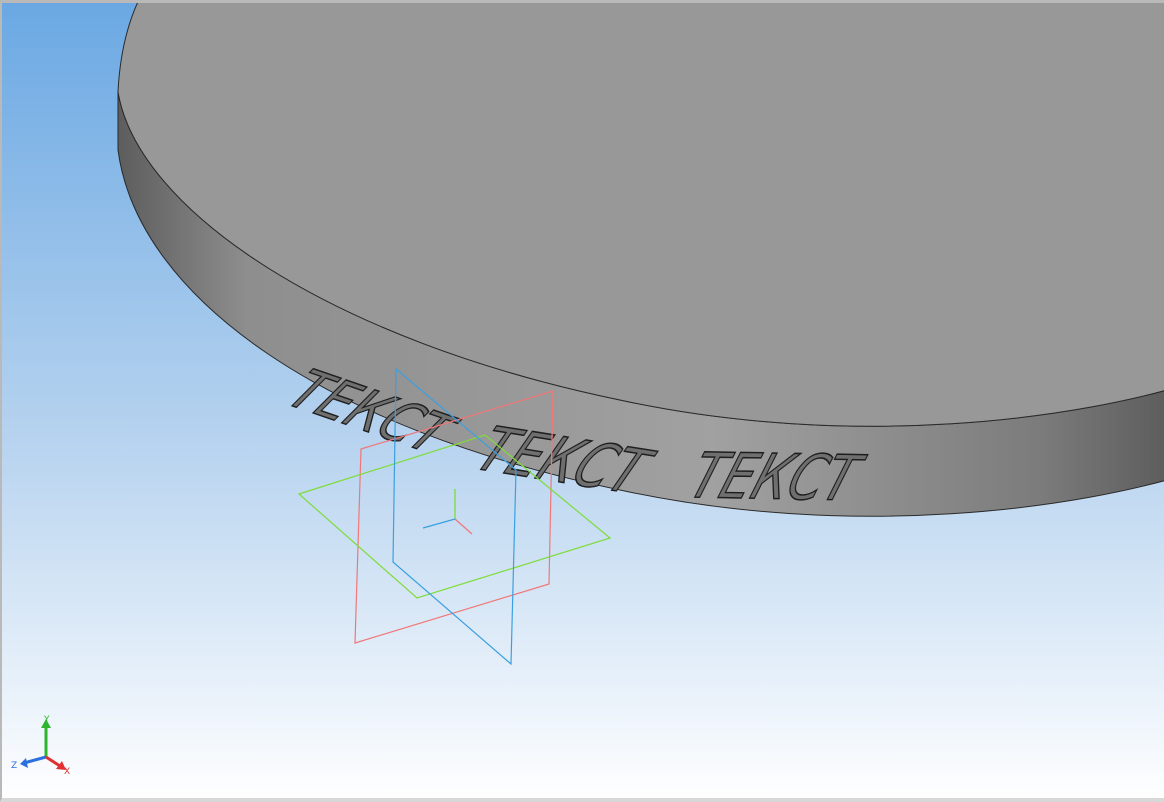 Image resolution: width=1164 pixels, height=802 pixels. Describe the element at coordinates (777, 477) in the screenshot. I see `engraved-text-3: ТЕКСТ` at that location.